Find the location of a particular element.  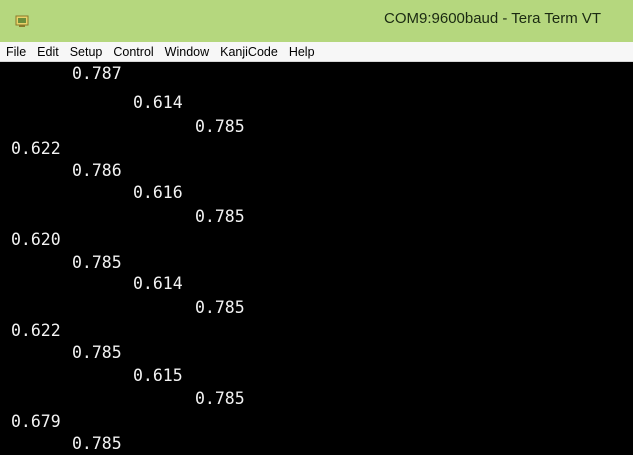

menu-edit: Edit is located at coordinates (47, 52).